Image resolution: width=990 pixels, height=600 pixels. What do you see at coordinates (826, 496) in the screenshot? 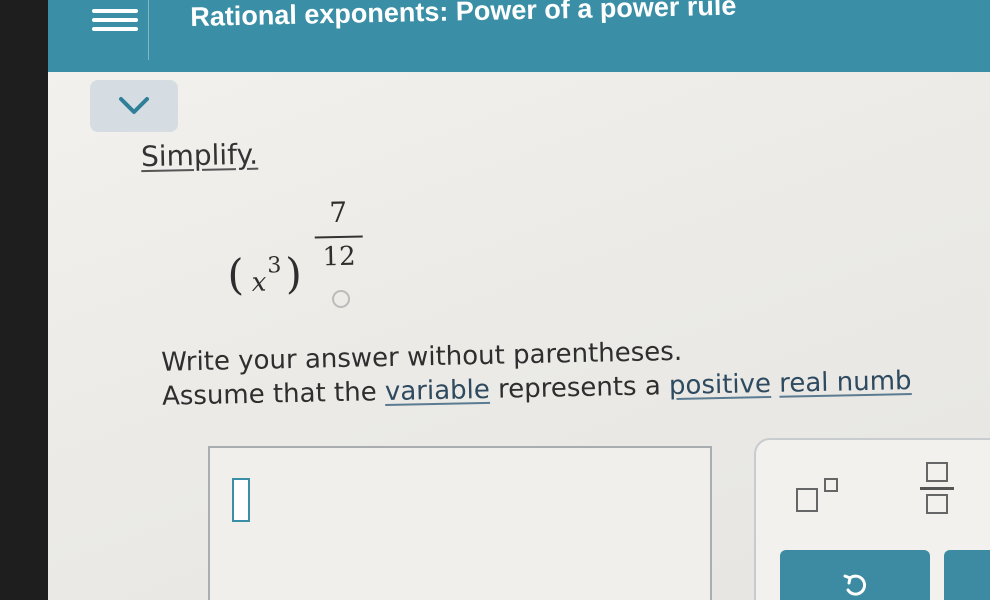
I see `exponent-template-icon` at bounding box center [826, 496].